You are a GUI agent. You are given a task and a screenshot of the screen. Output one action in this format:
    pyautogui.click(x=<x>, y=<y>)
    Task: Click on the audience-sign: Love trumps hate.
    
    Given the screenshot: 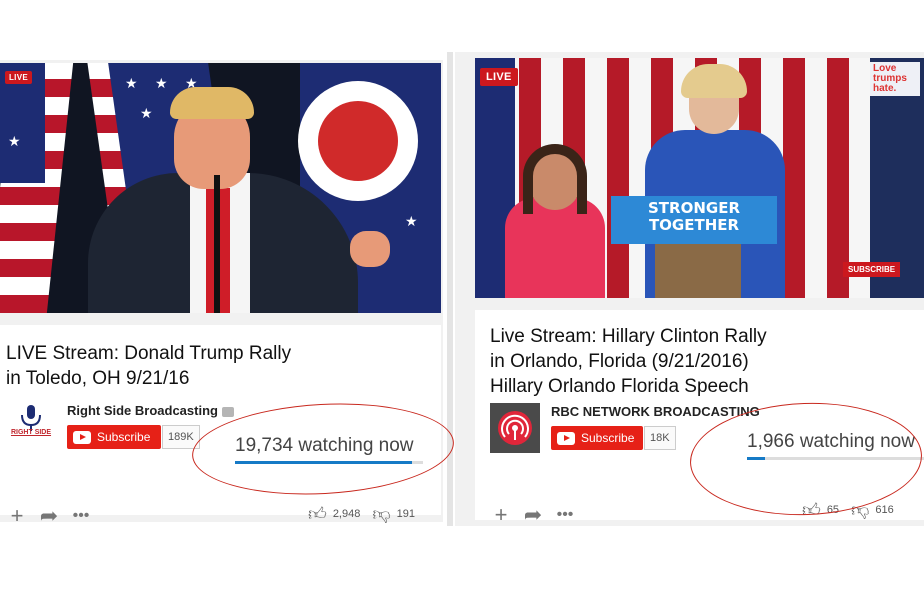 What is the action you would take?
    pyautogui.click(x=895, y=79)
    